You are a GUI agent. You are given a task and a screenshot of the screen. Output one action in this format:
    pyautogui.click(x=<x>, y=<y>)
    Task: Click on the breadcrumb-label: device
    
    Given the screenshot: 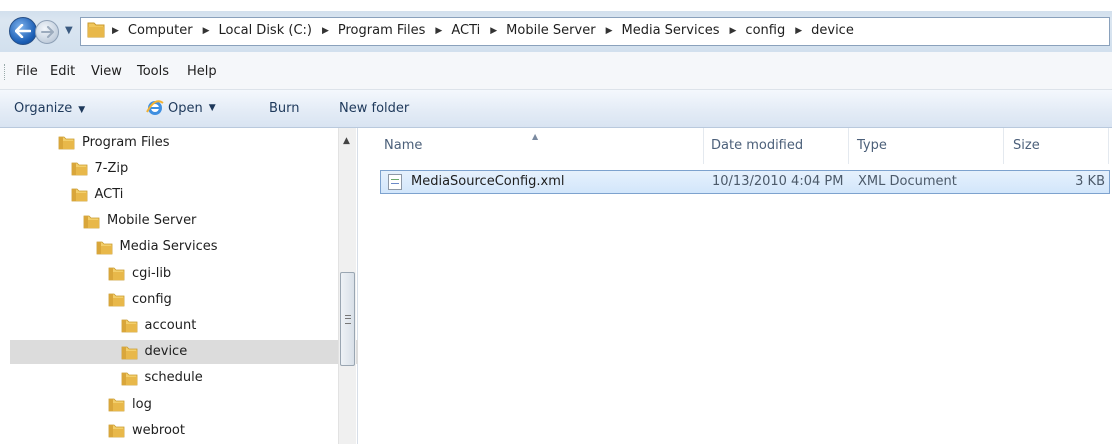 What is the action you would take?
    pyautogui.click(x=832, y=30)
    